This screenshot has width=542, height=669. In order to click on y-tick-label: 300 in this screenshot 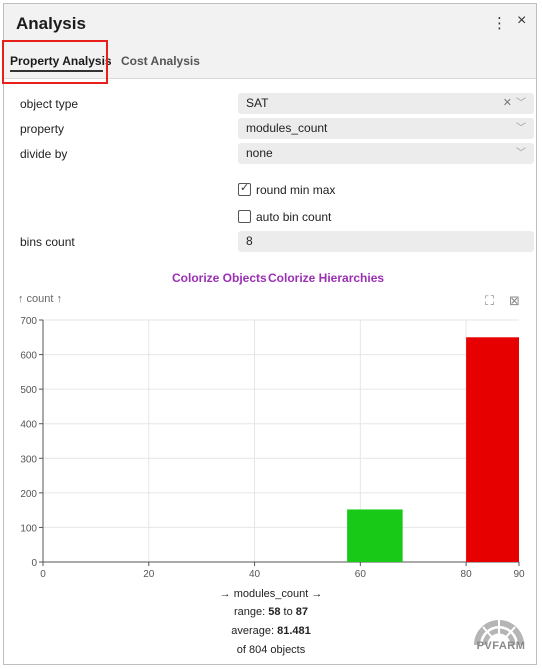, I will do `click(28, 459)`.